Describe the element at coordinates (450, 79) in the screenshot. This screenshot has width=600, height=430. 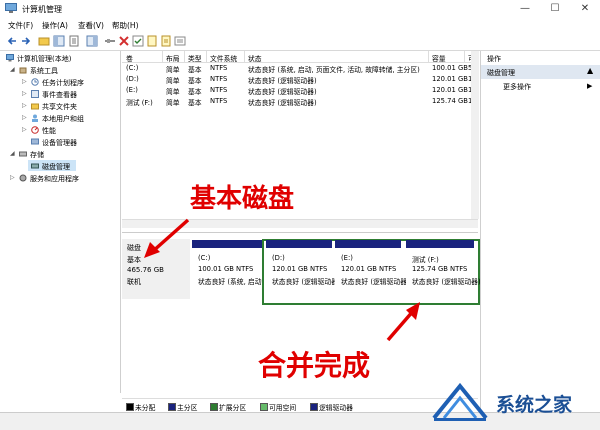
I see `cell-capacity: 120.01 GB` at that location.